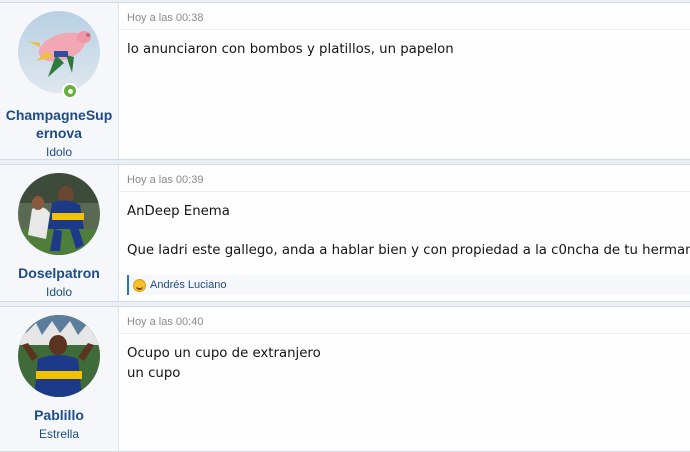 The image size is (690, 452). Describe the element at coordinates (59, 415) in the screenshot. I see `username-link: Pablillo` at that location.